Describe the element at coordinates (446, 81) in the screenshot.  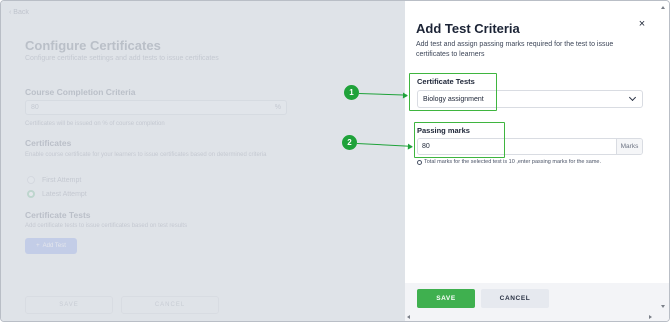
I see `certificate-tests-field-label: Certificate Tests` at that location.